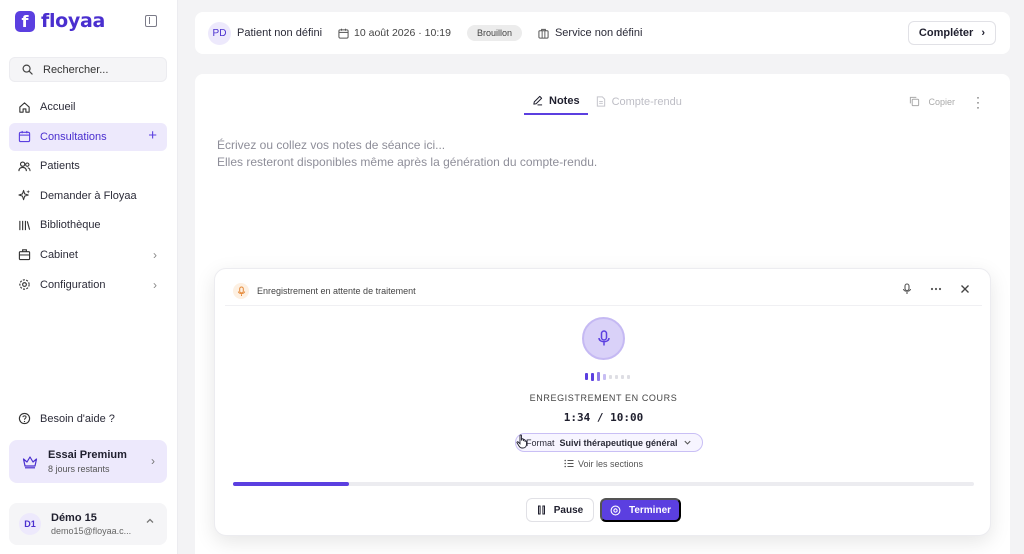 This screenshot has height=554, width=1024. I want to click on sidebar-item-label: Consultations, so click(73, 136).